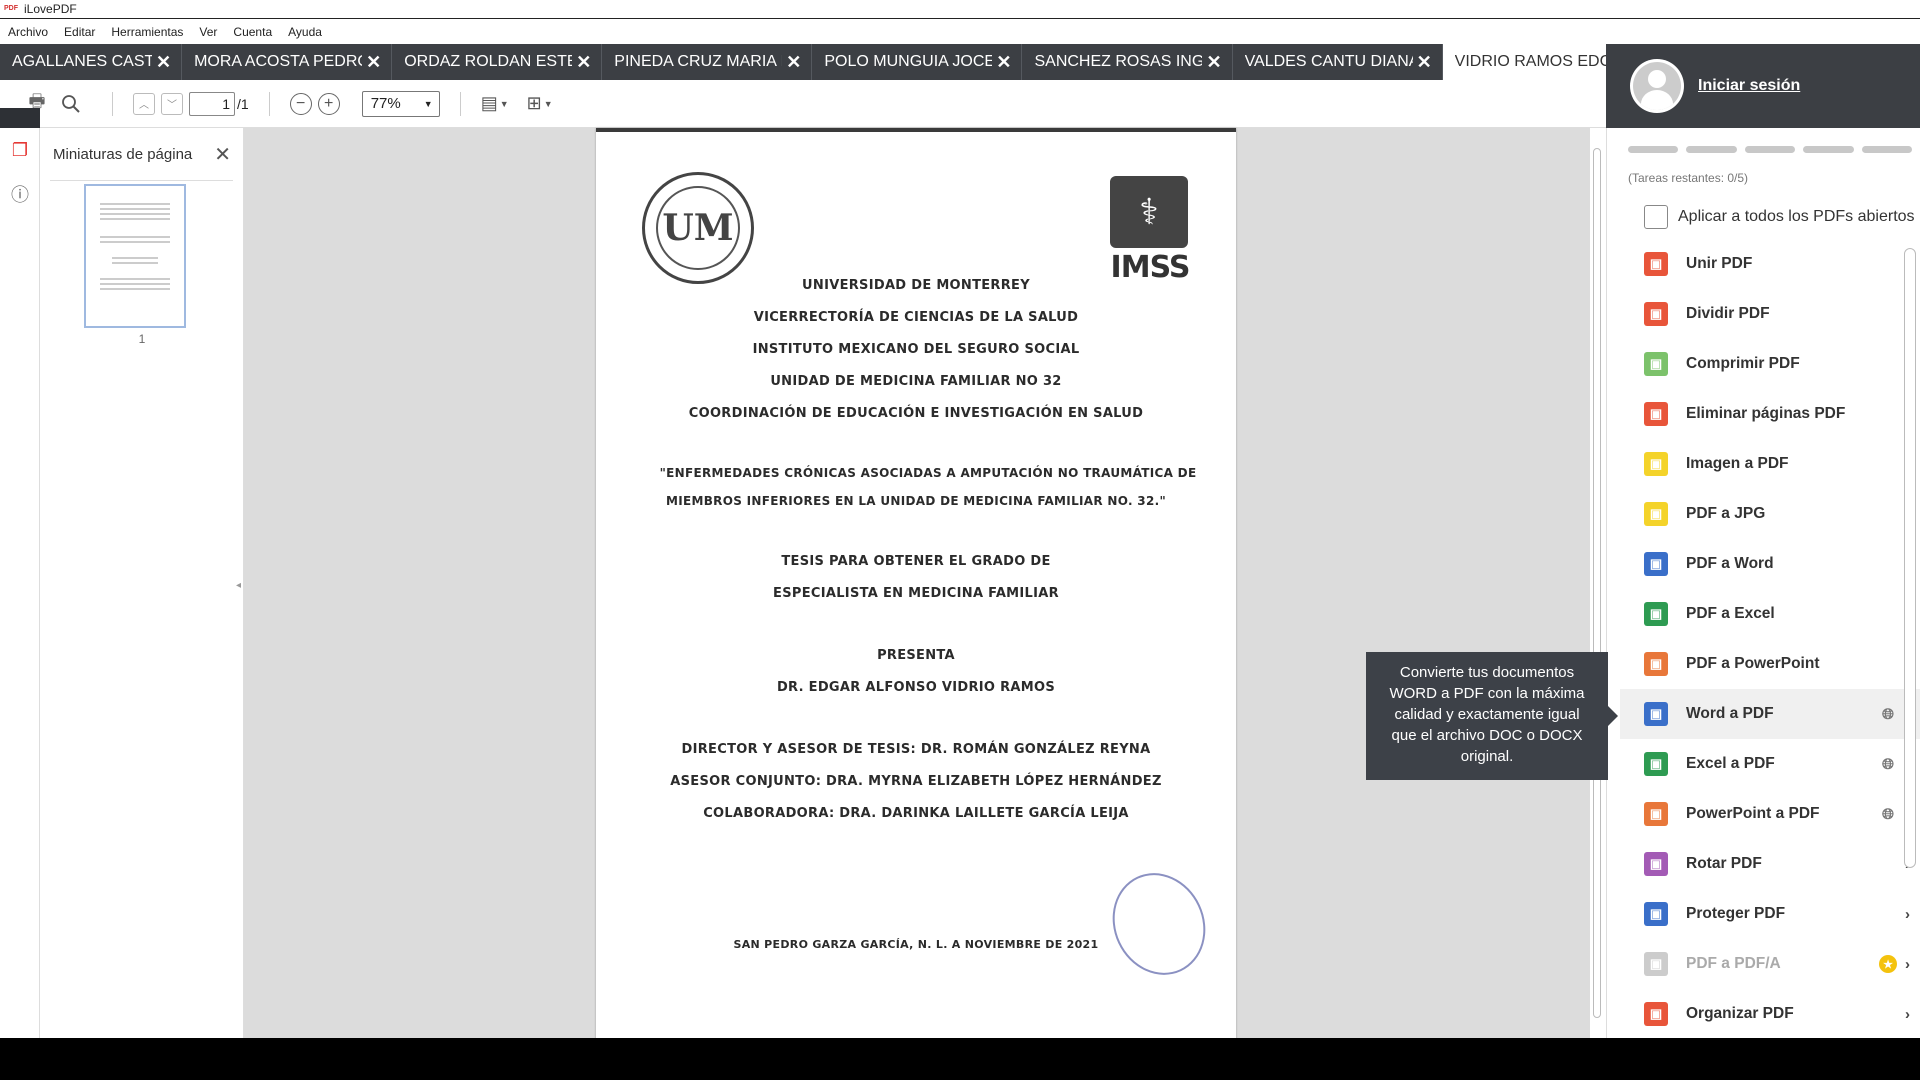  What do you see at coordinates (1656, 364) in the screenshot?
I see `compress-icon: ▣` at bounding box center [1656, 364].